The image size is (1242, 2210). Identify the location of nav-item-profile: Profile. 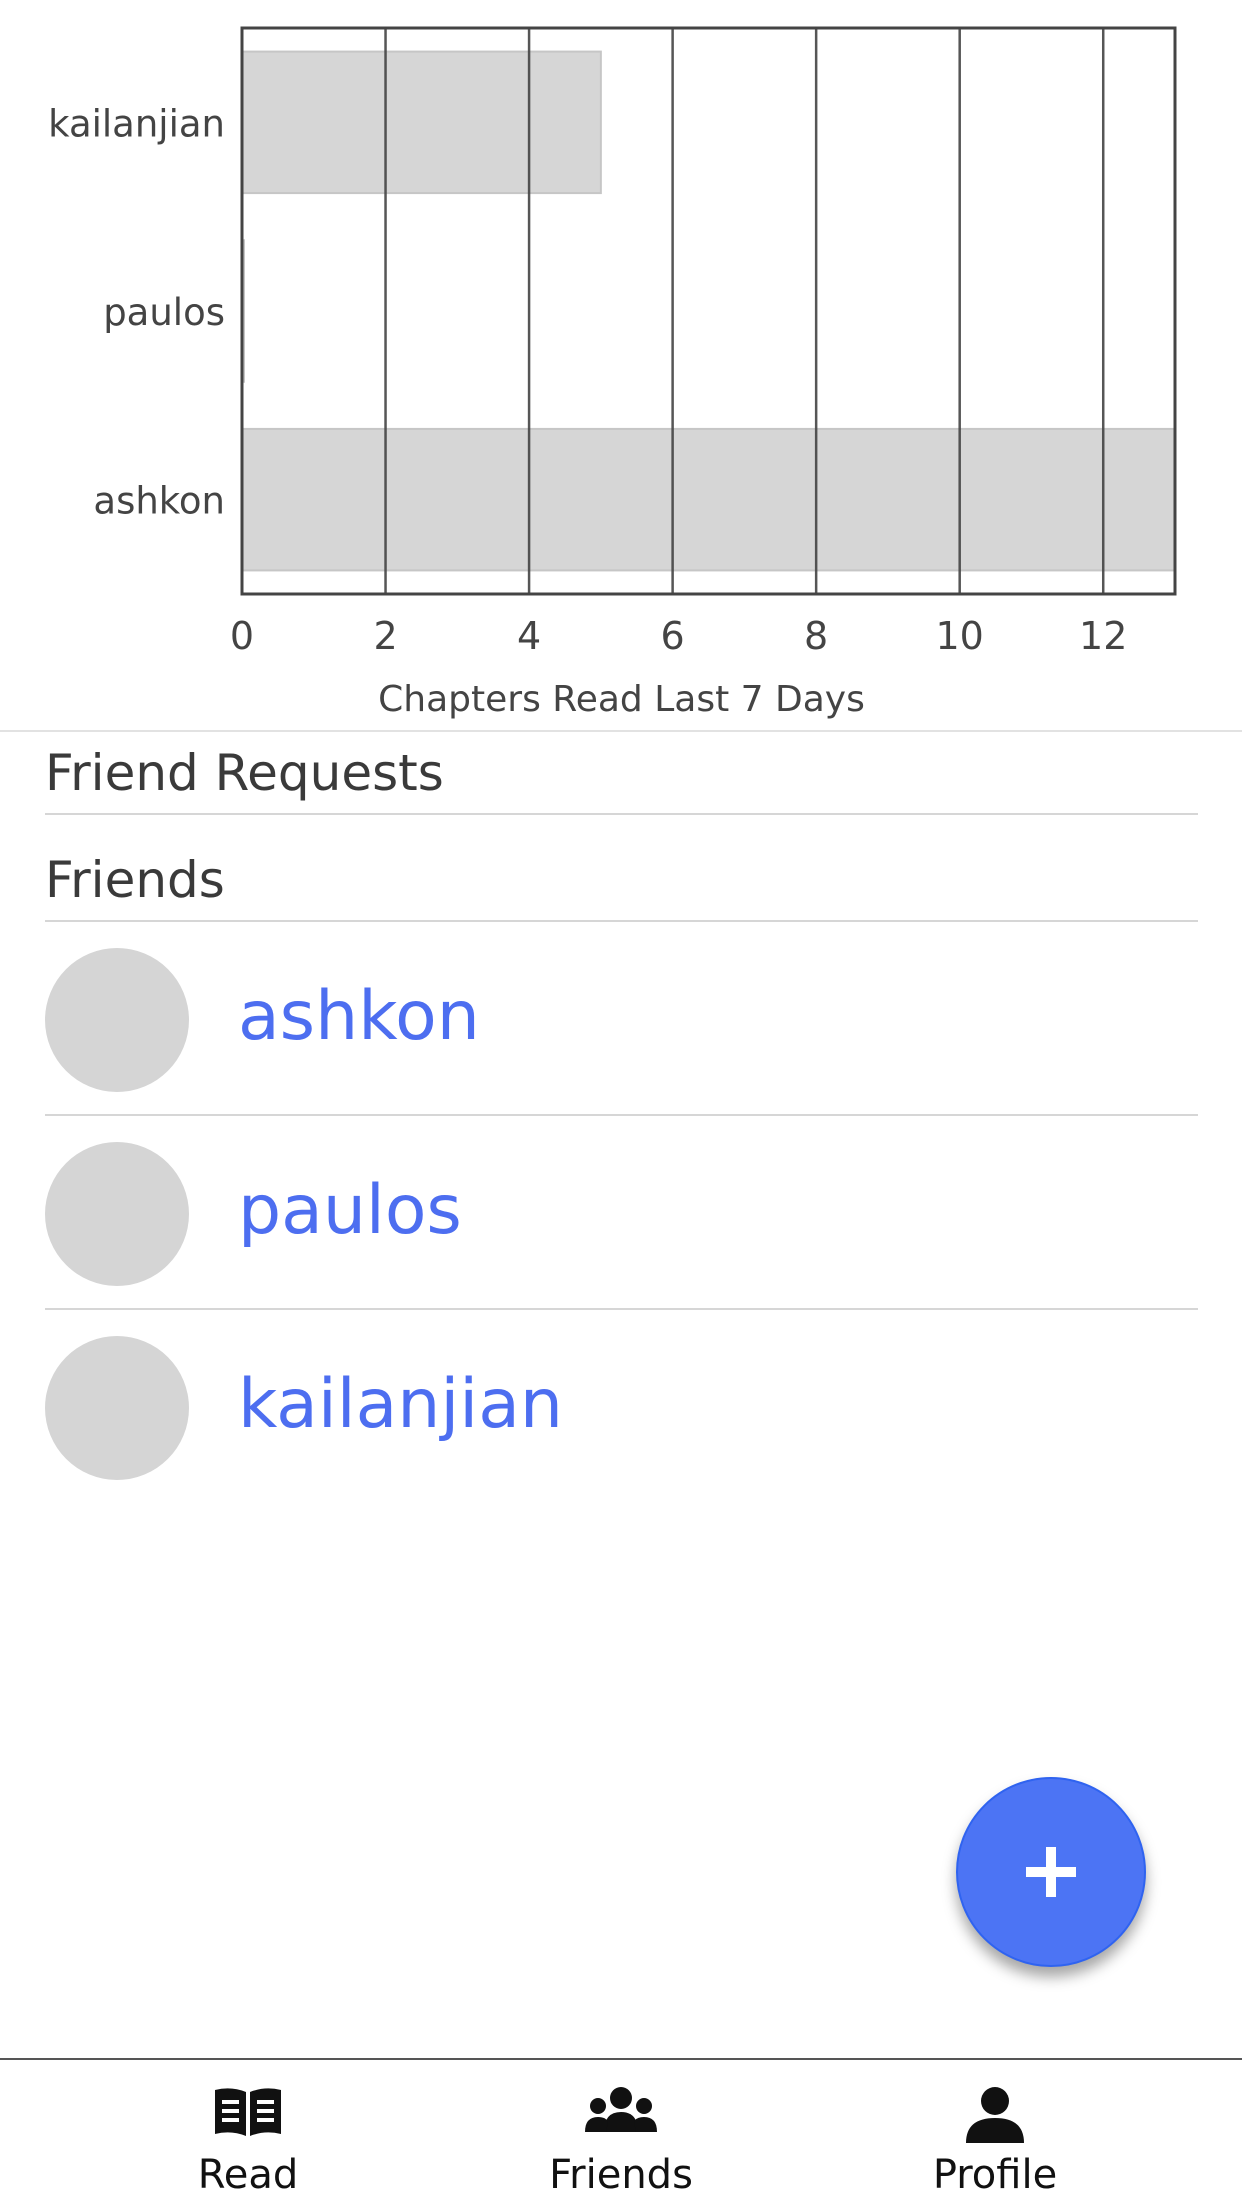
(995, 2135).